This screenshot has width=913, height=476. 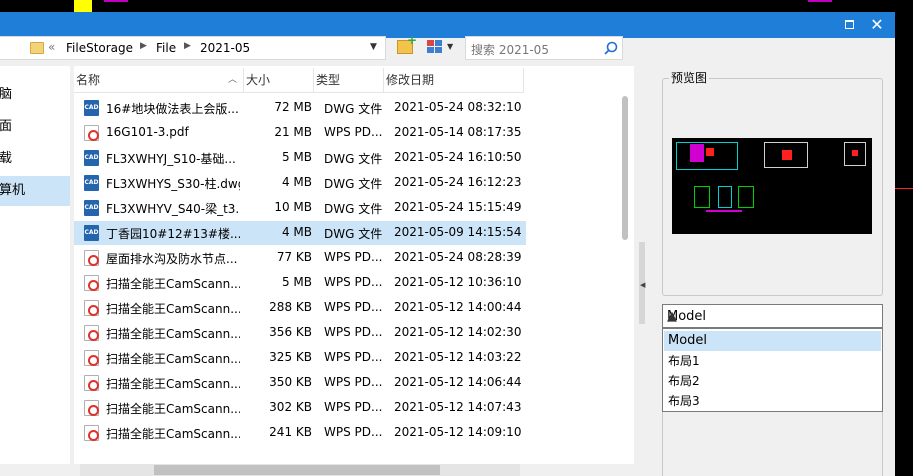 What do you see at coordinates (278, 132) in the screenshot?
I see `file-size: 21 MB` at bounding box center [278, 132].